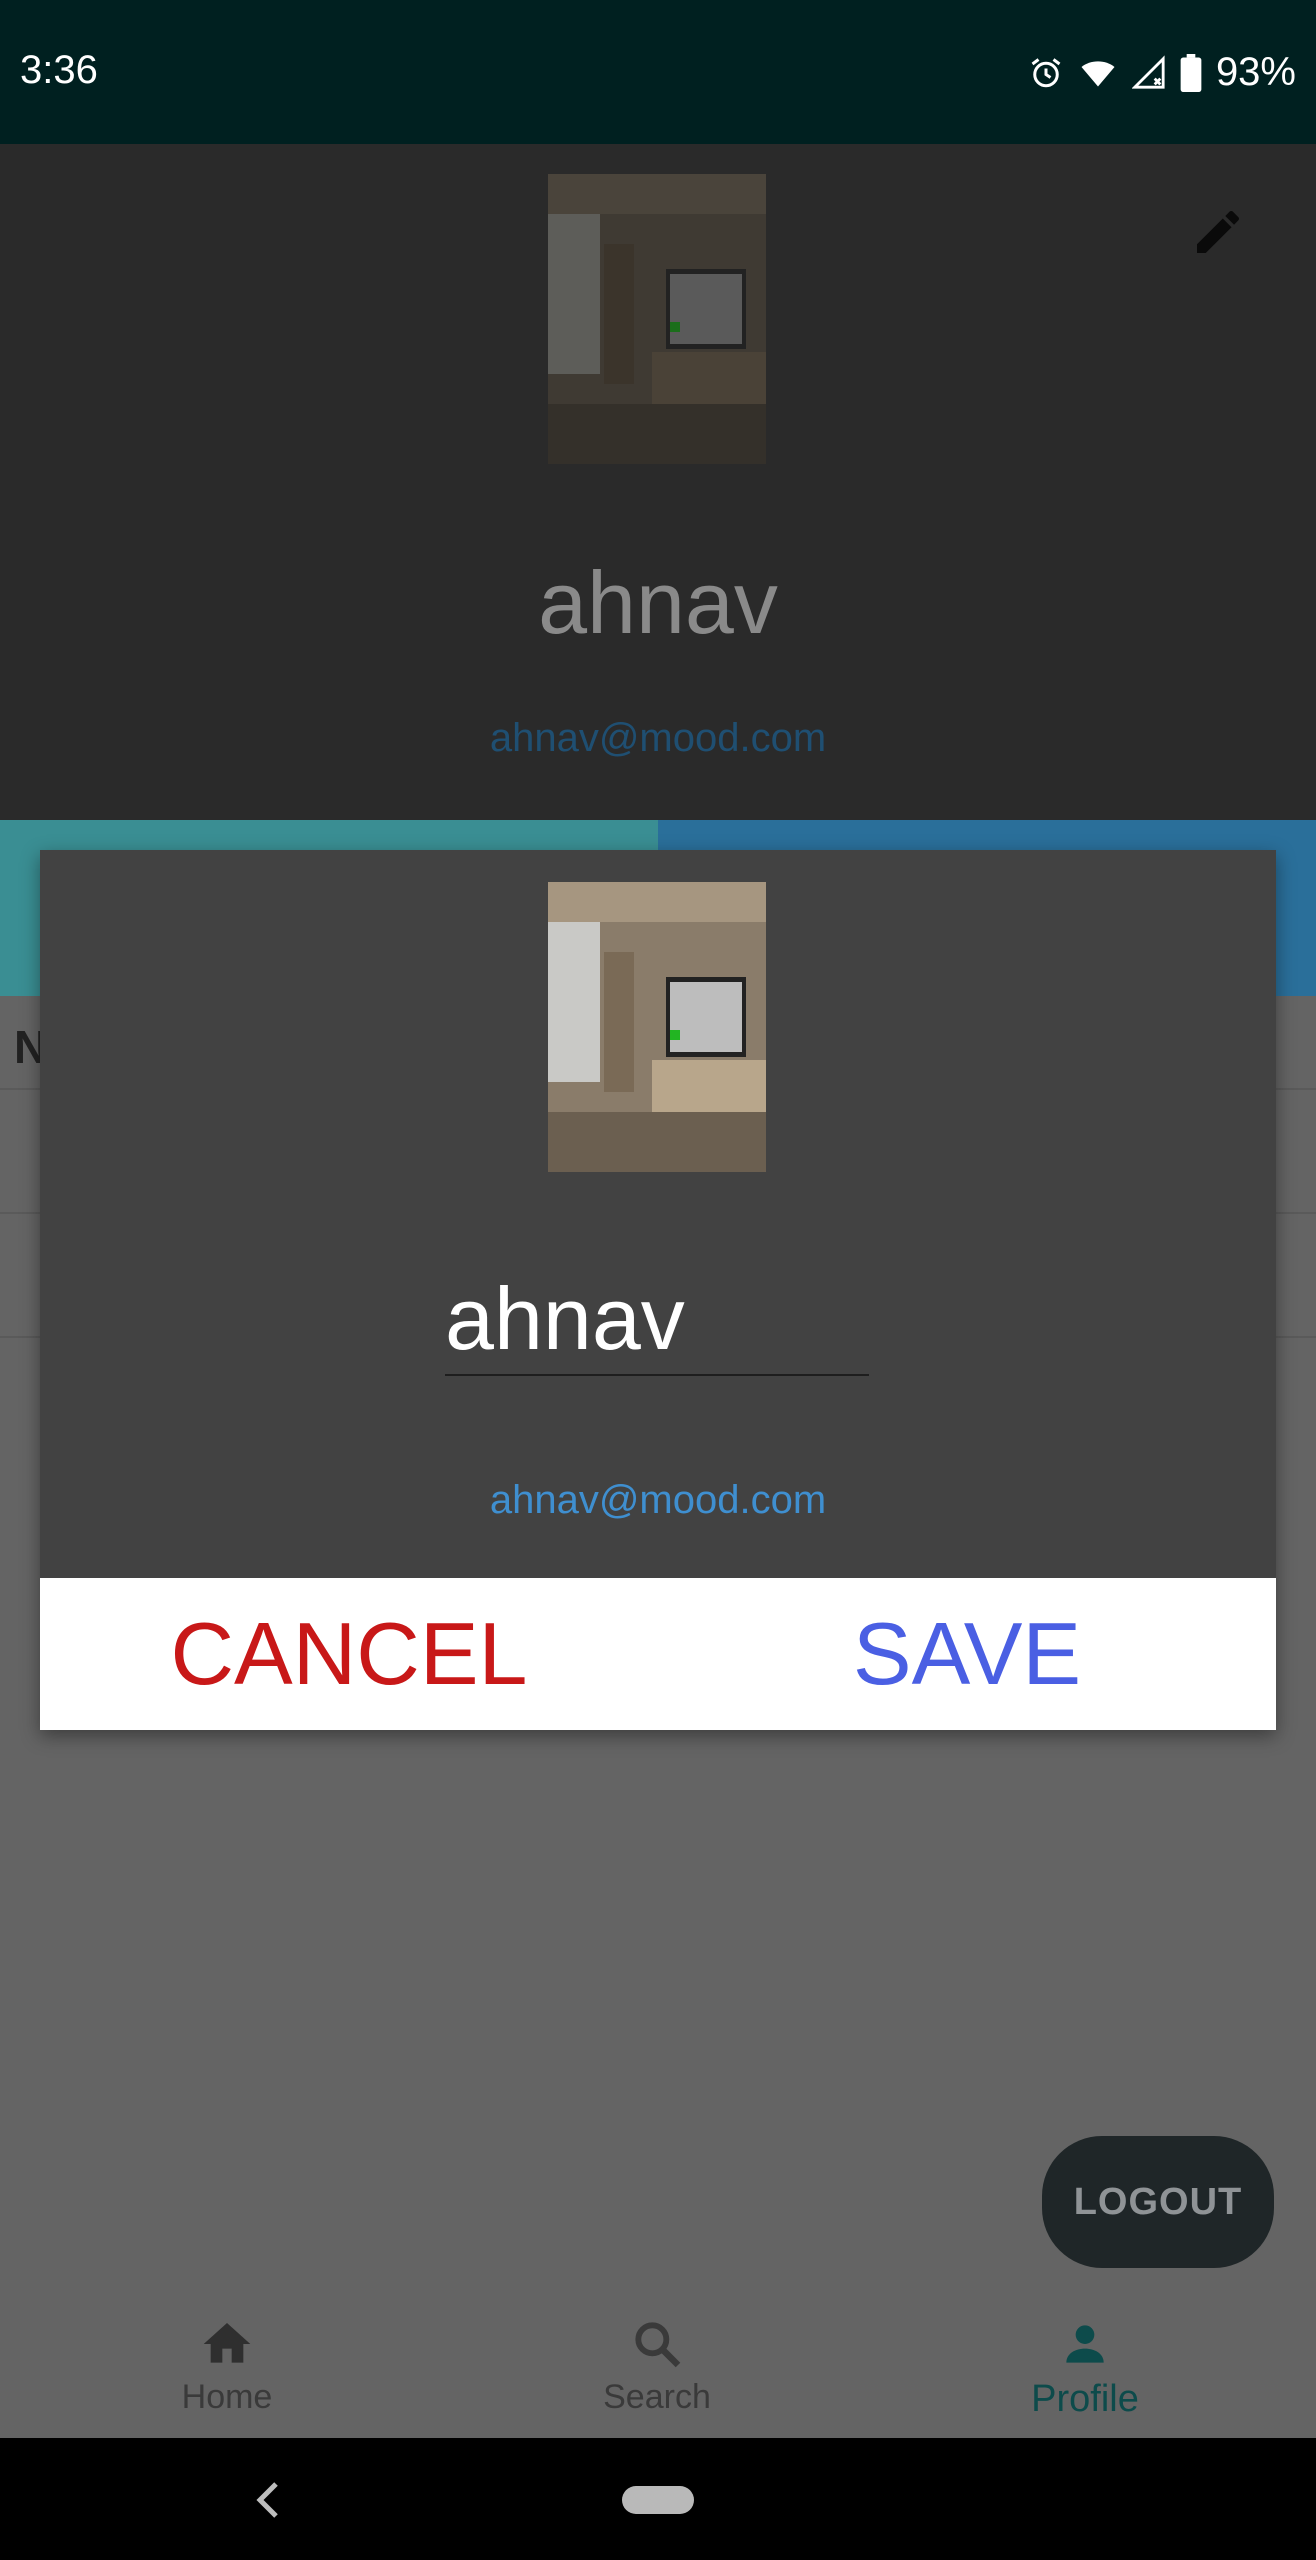 The width and height of the screenshot is (1316, 2560). Describe the element at coordinates (1218, 232) in the screenshot. I see `edit-icon` at that location.